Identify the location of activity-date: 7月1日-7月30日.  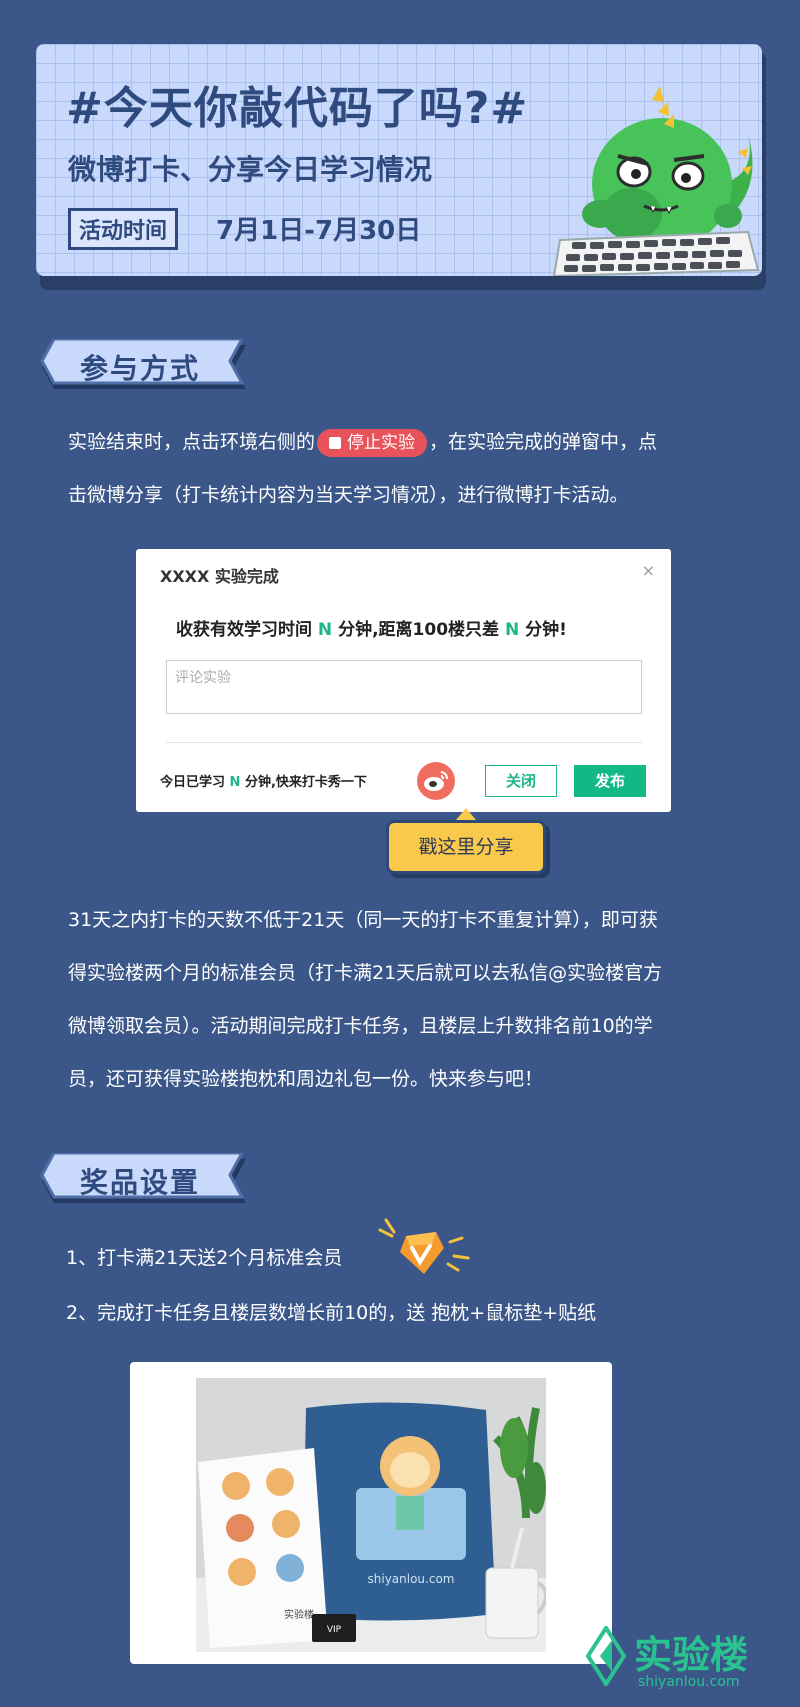
(319, 231).